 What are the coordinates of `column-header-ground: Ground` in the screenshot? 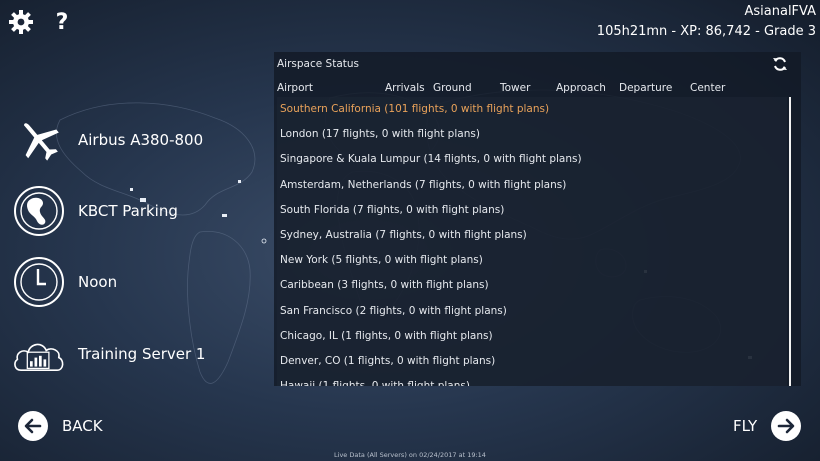 It's located at (452, 88).